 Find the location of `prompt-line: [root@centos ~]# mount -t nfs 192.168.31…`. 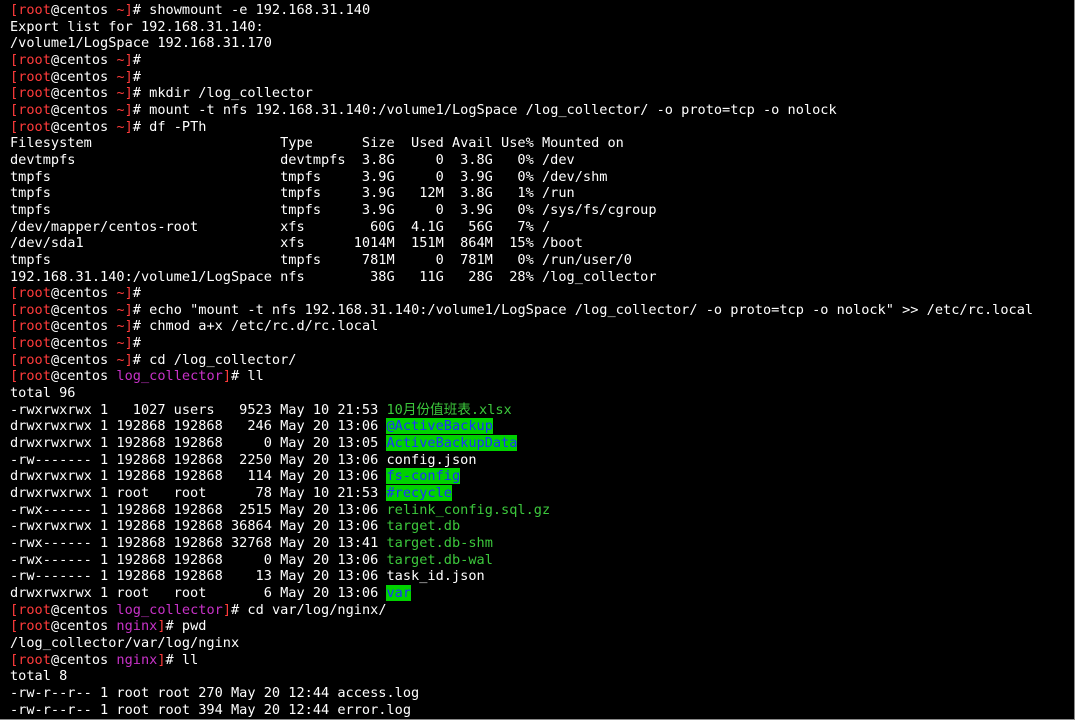

prompt-line: [root@centos ~]# mount -t nfs 192.168.31… is located at coordinates (542, 110).